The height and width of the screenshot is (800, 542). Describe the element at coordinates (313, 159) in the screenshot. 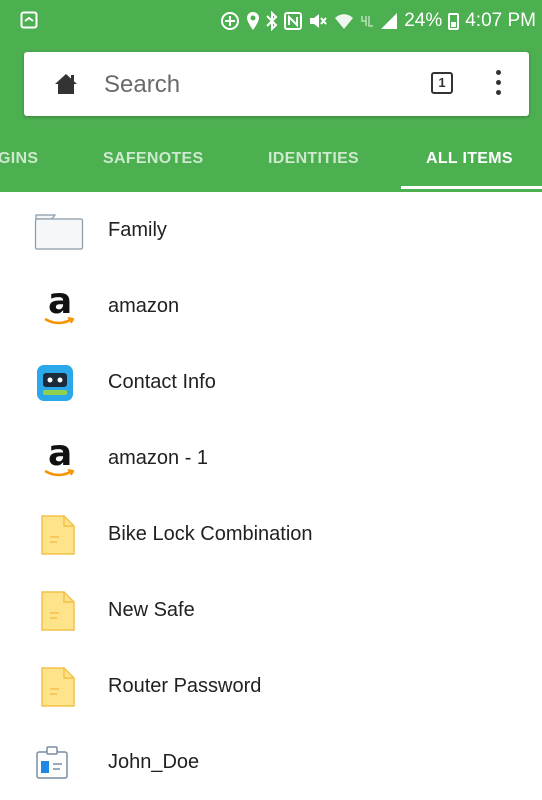

I see `tab-identities: IDENTITIES` at that location.